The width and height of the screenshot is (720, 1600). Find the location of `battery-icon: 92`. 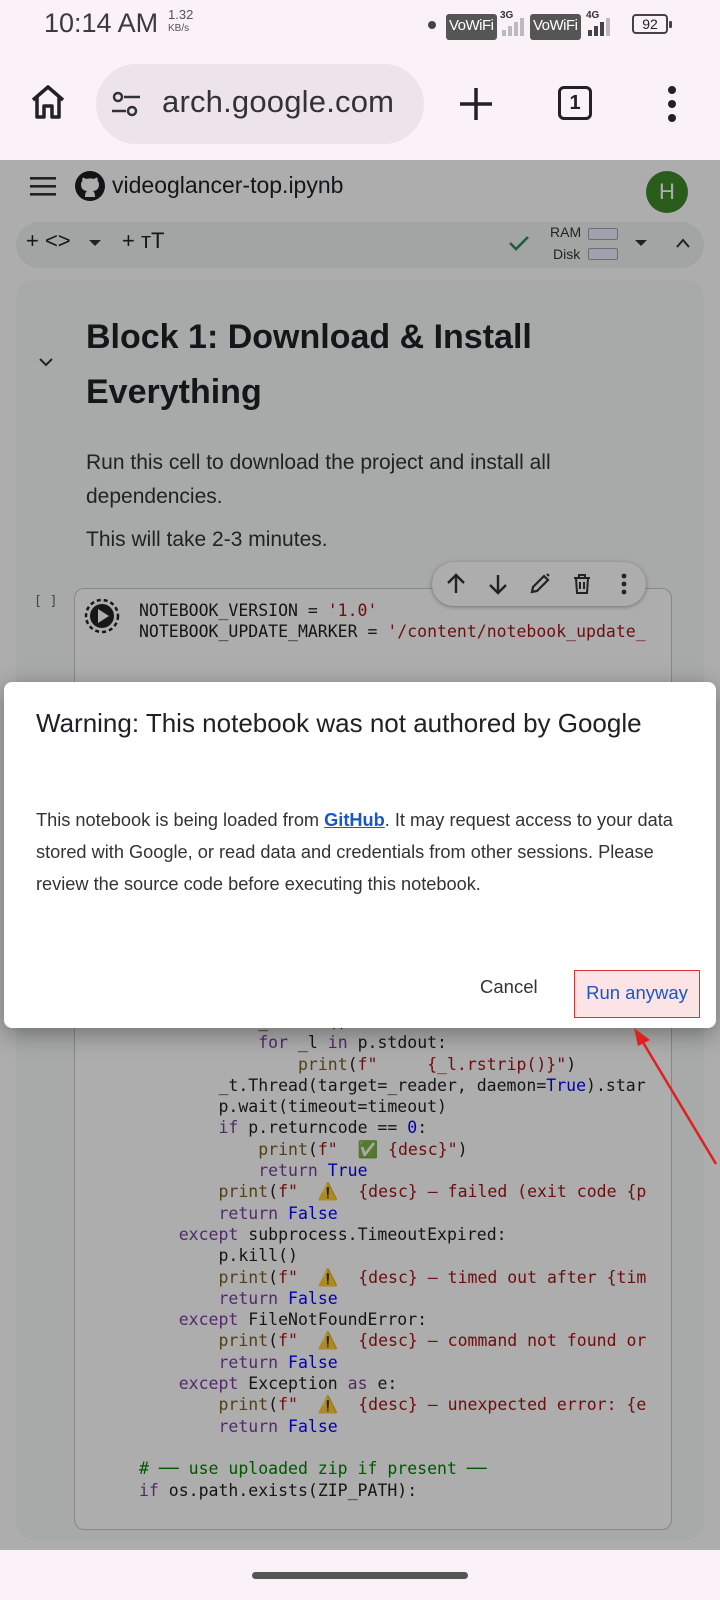

battery-icon: 92 is located at coordinates (652, 24).